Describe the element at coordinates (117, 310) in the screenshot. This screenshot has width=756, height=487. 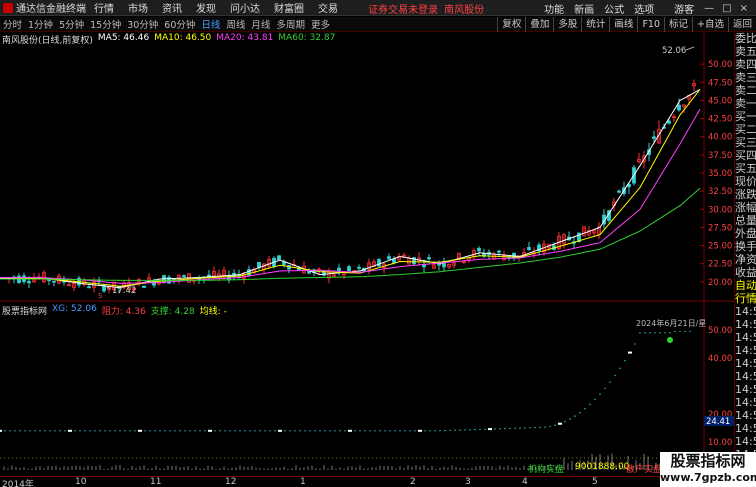
I see `indicator-legend: 股票指标网 XG: 52.06 阻力: 4.36 支撑: 4.28 均线: -` at that location.